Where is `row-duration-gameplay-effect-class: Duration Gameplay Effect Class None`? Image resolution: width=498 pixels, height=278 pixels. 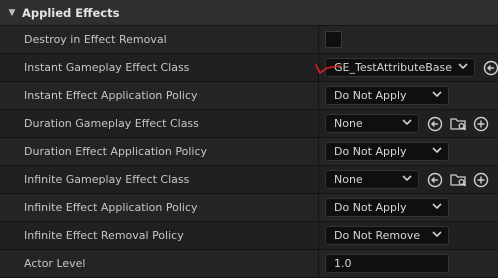
row-duration-gameplay-effect-class: Duration Gameplay Effect Class None is located at coordinates (249, 124).